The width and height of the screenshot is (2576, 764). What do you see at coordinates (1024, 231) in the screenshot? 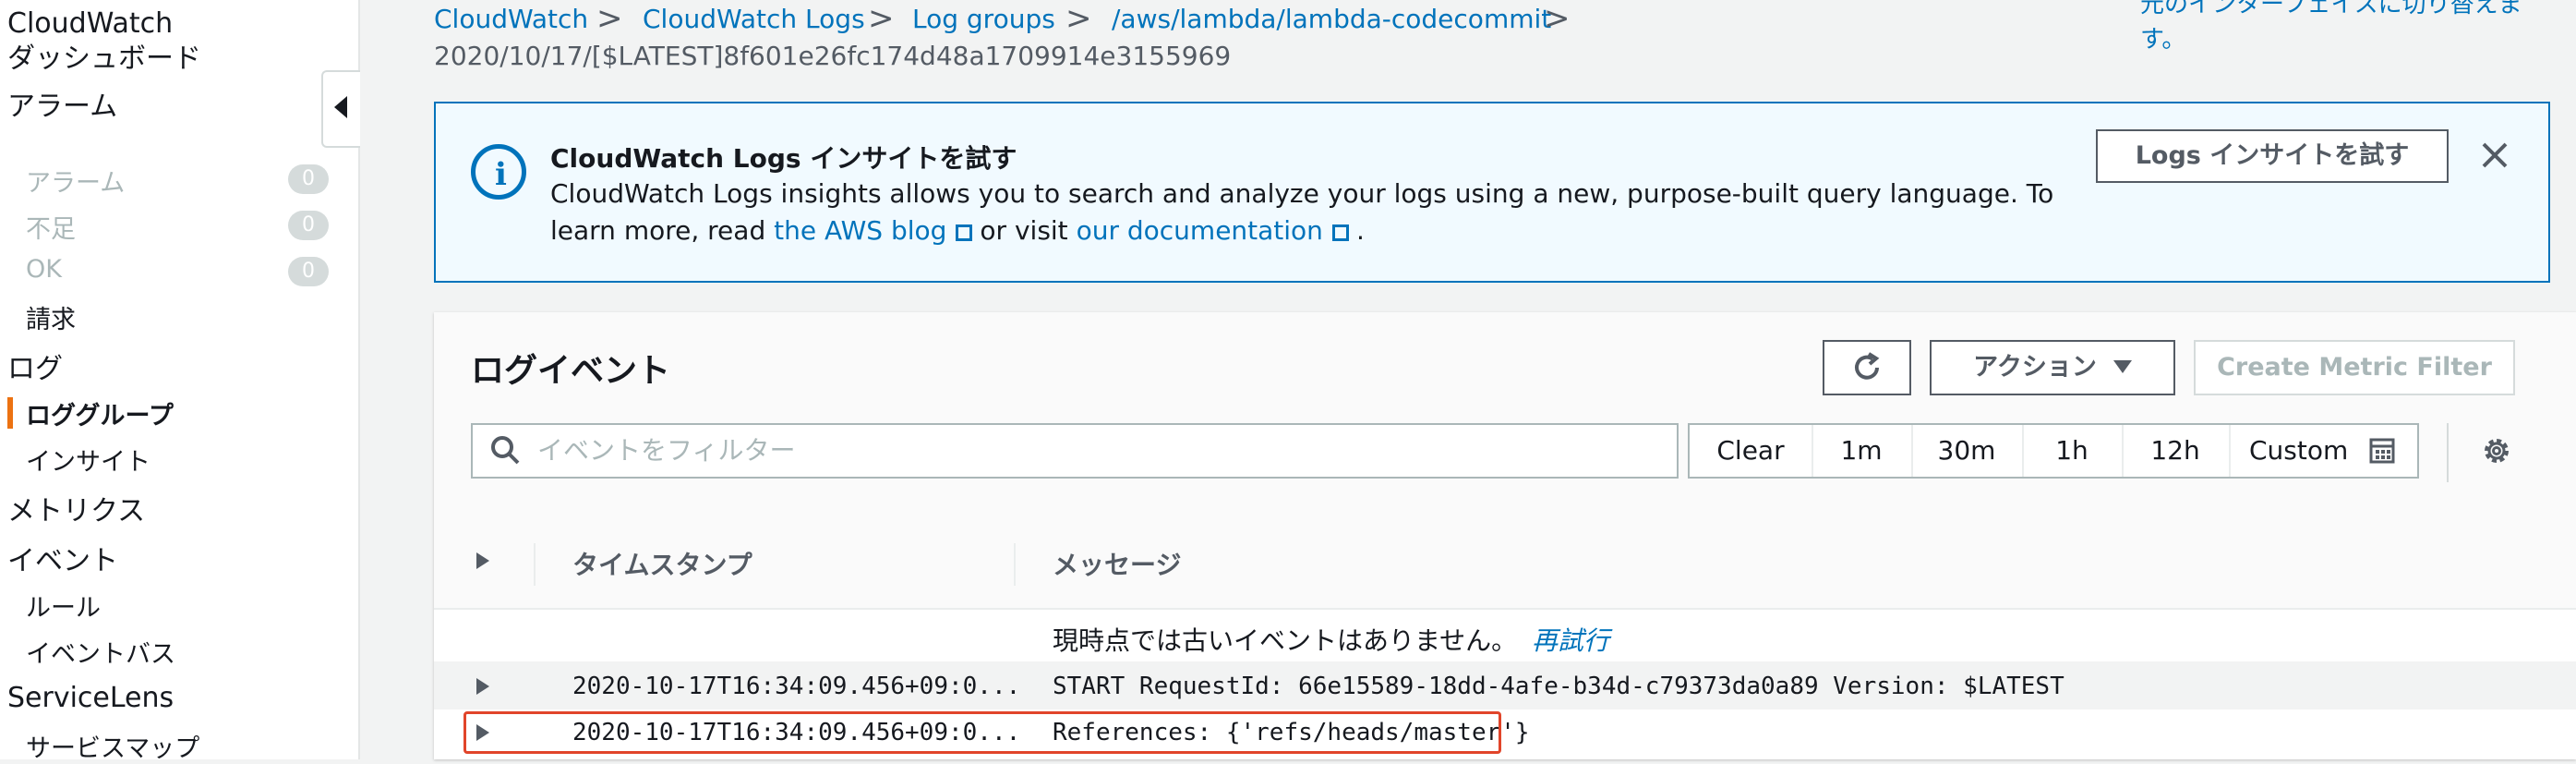
I see `banner-text-middle: or visit` at bounding box center [1024, 231].